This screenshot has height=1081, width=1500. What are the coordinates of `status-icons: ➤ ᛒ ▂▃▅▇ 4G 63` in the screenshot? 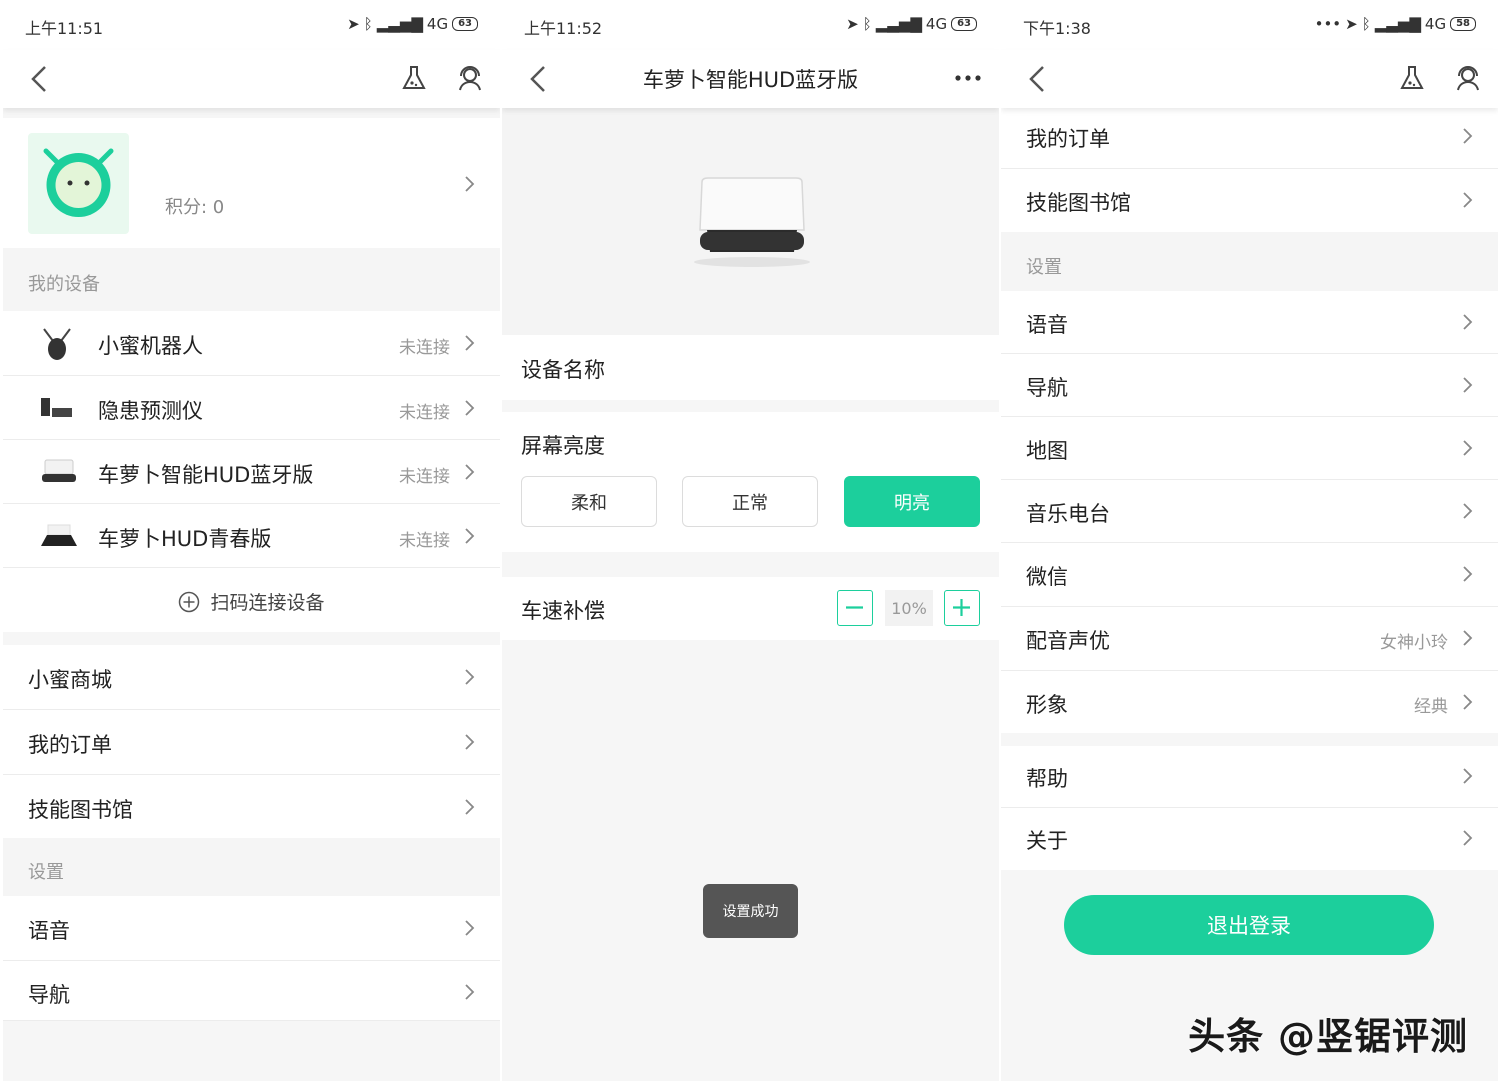 It's located at (412, 24).